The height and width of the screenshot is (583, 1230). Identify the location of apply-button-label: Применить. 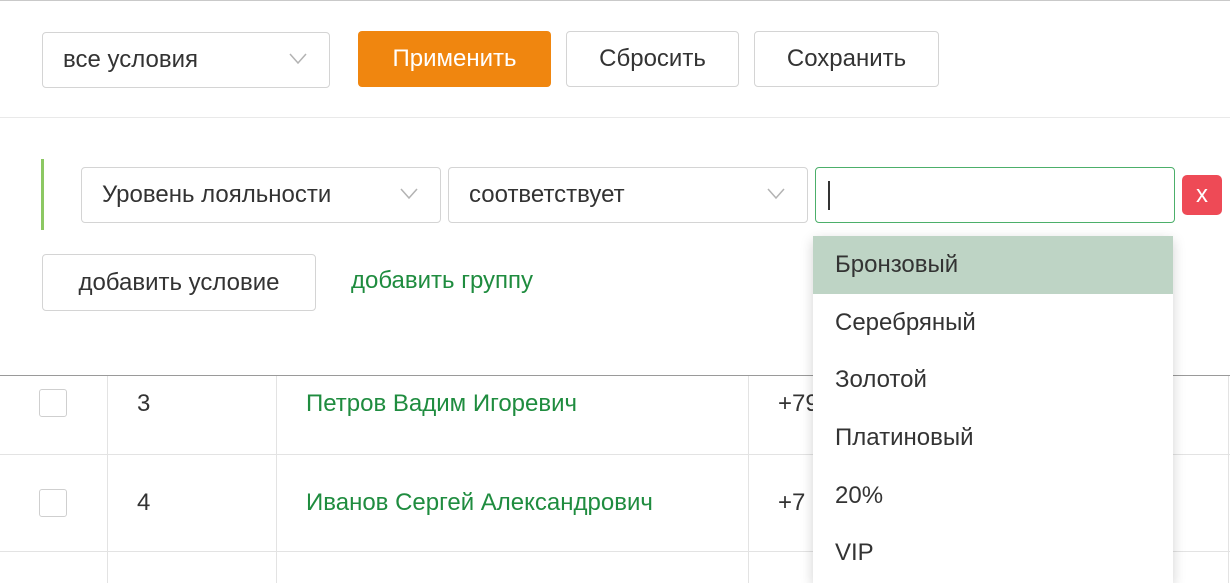
(454, 58).